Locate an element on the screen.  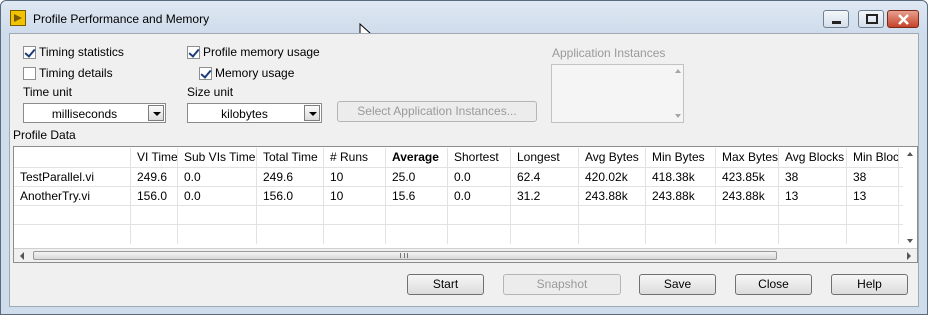
vertical-scrollbar is located at coordinates (910, 197).